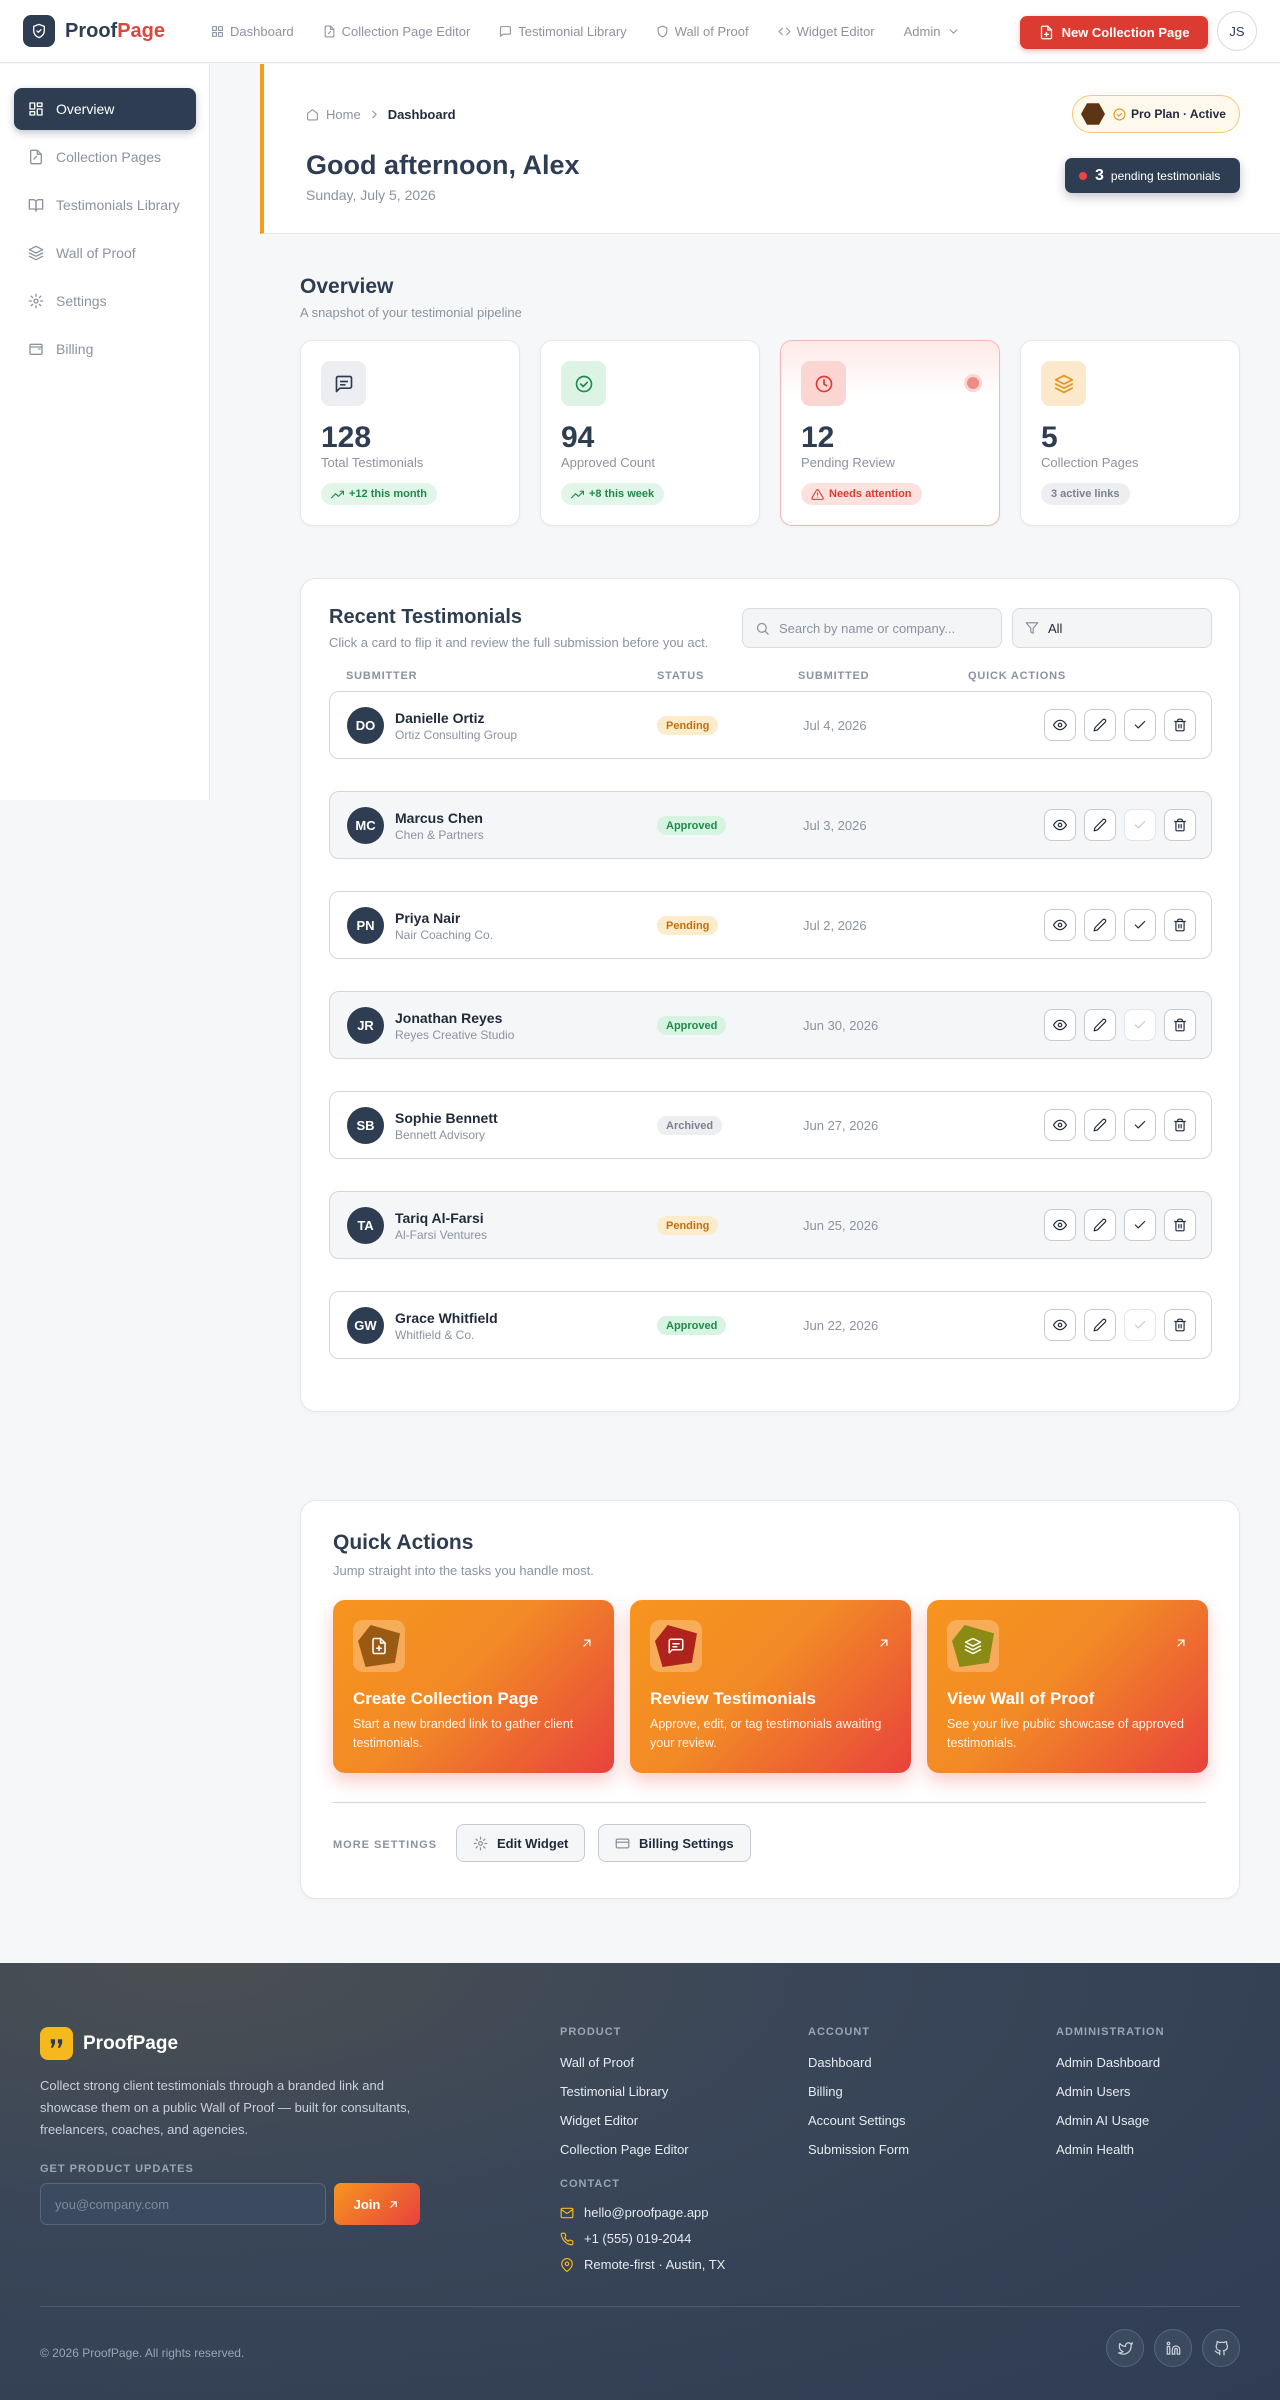  I want to click on footer-link-submission-form: Submission Form, so click(858, 2149).